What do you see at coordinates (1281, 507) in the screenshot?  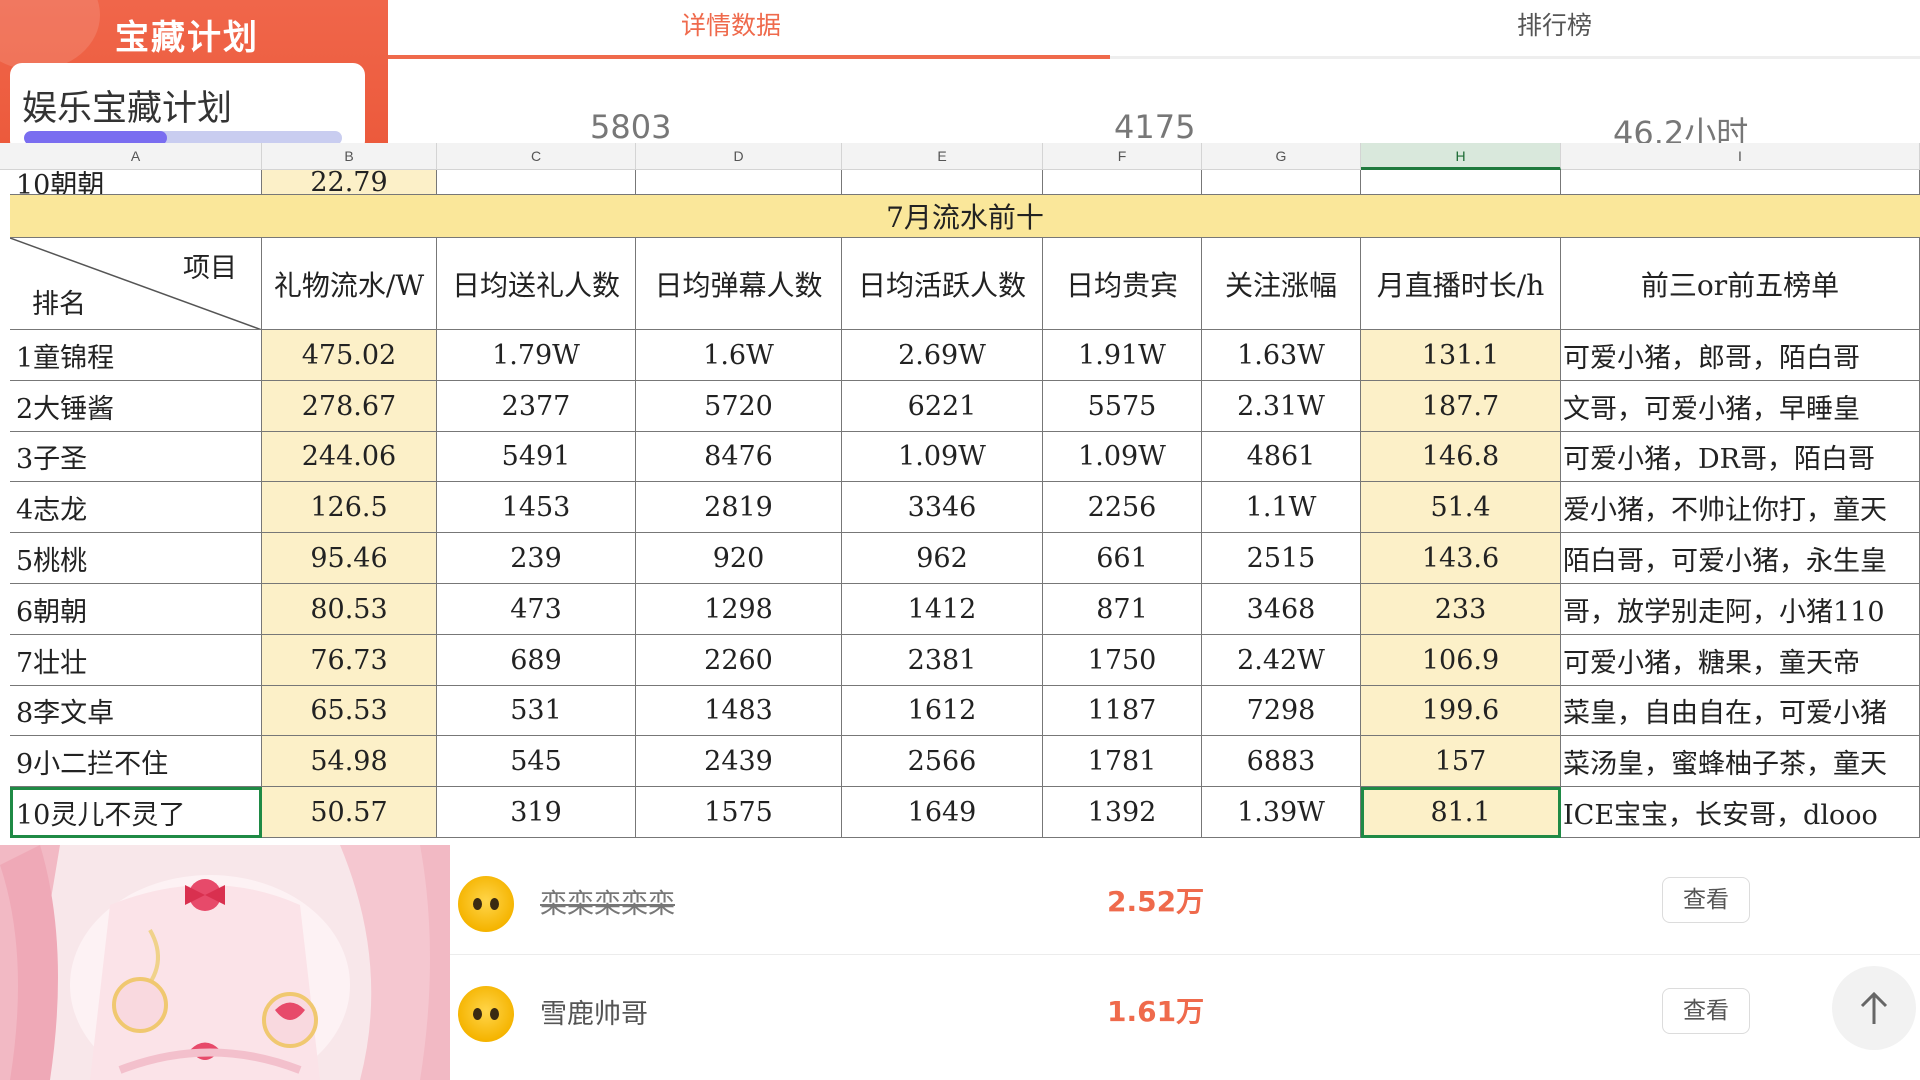 I see `table-cell: 1.1W` at bounding box center [1281, 507].